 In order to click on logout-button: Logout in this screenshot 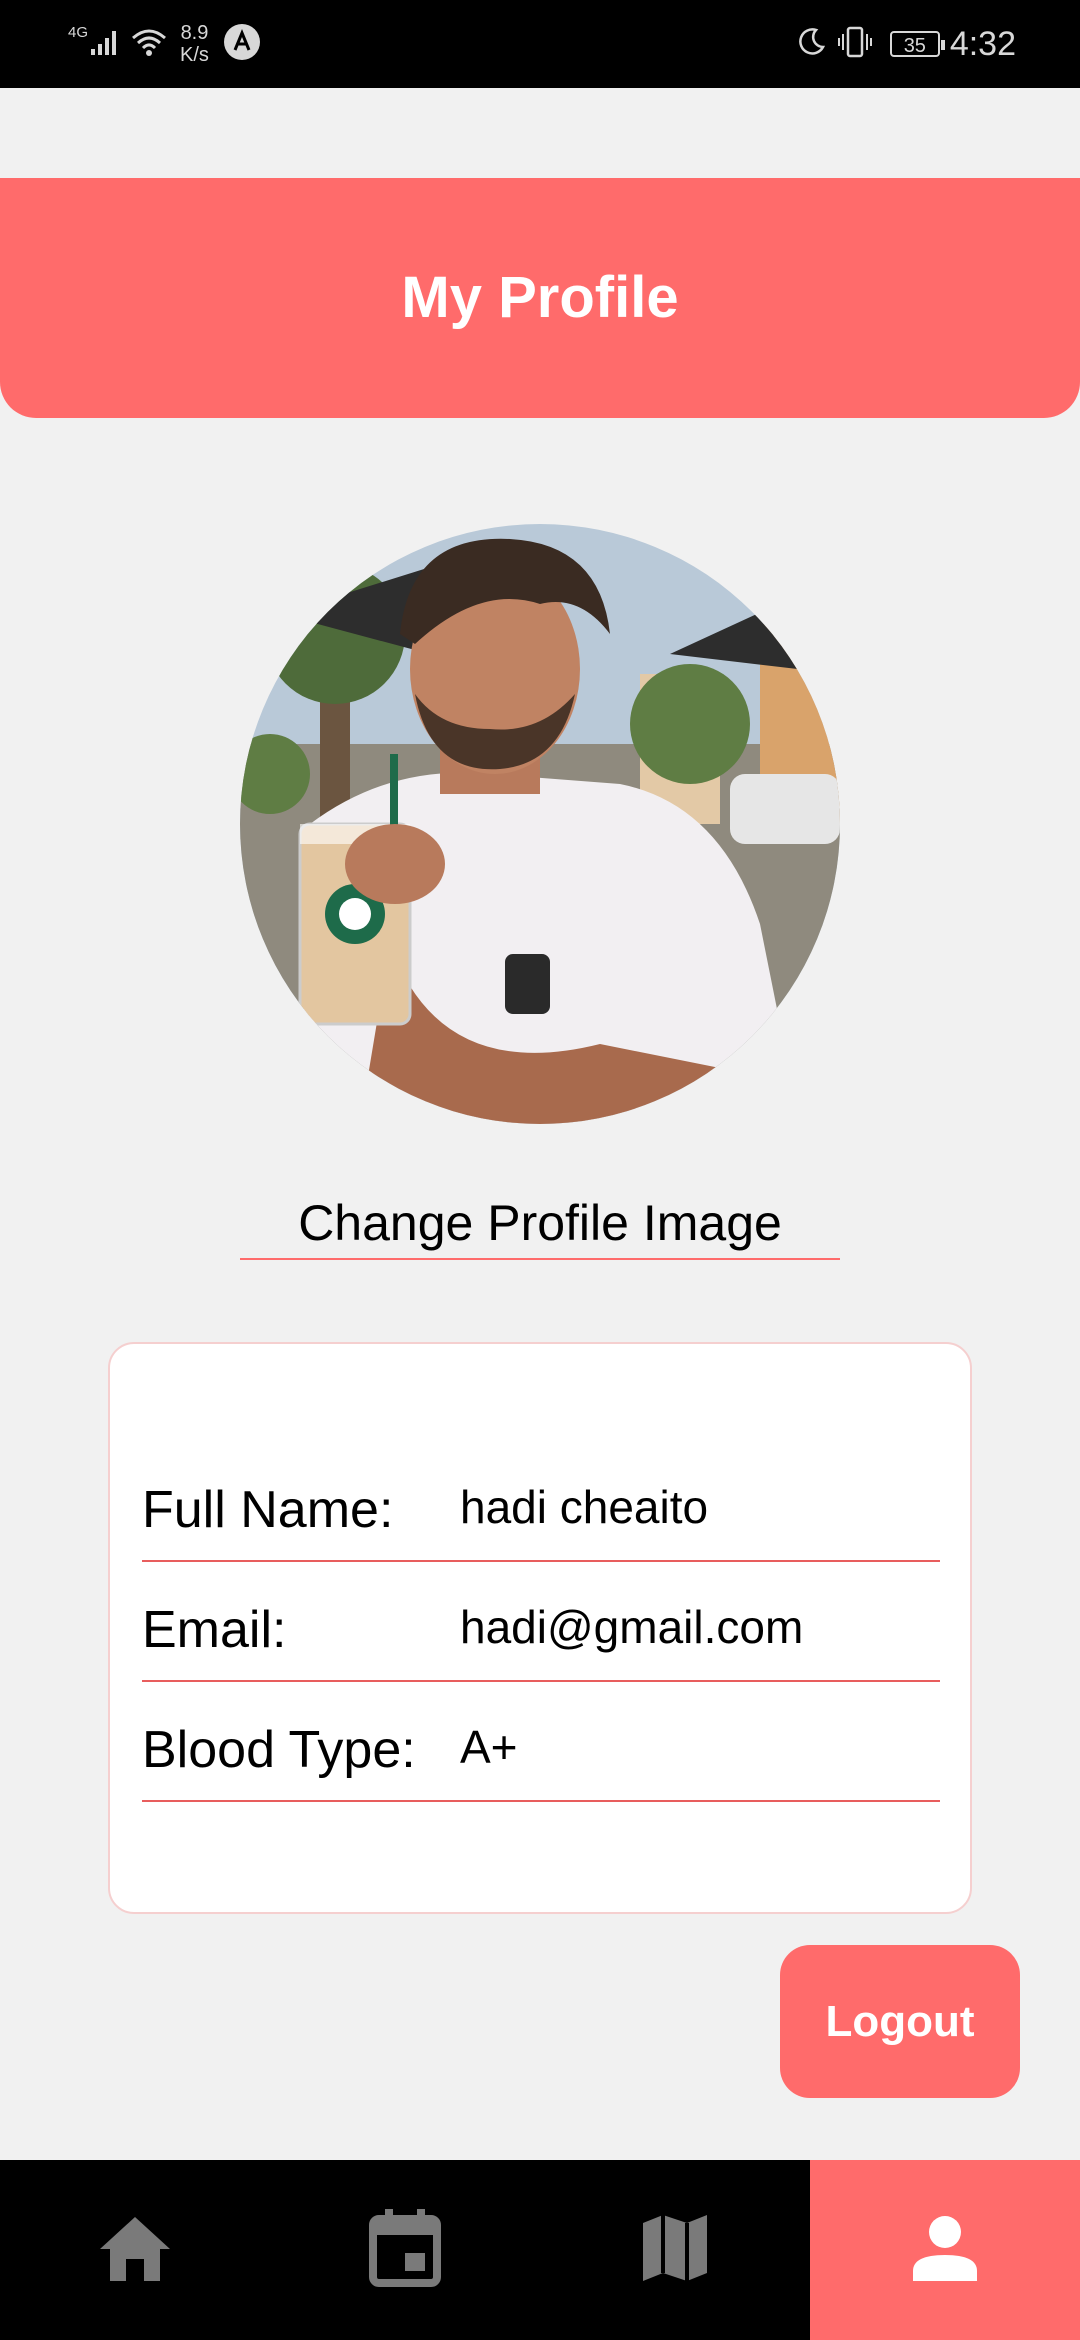, I will do `click(900, 2021)`.